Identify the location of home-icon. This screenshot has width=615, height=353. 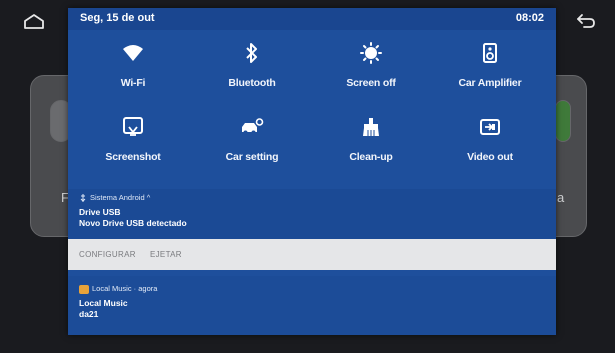
(34, 21).